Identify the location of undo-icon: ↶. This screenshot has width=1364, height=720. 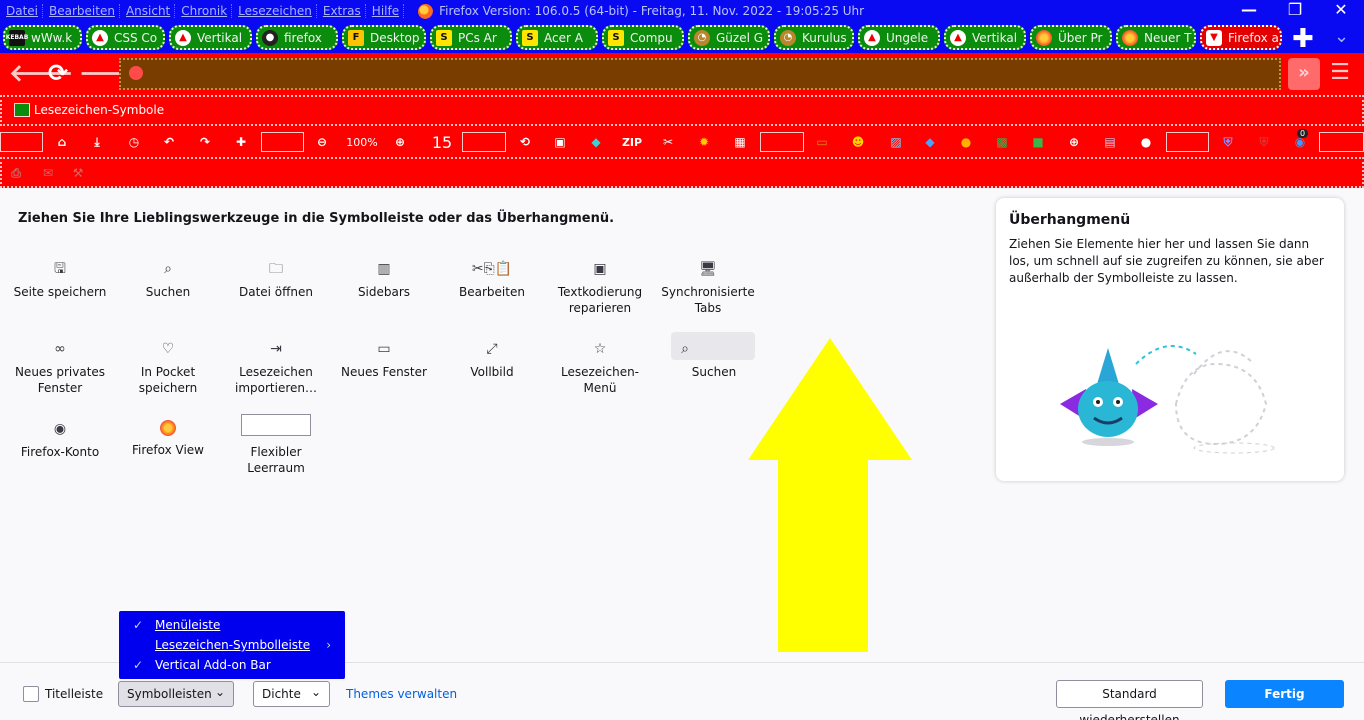
(169, 142).